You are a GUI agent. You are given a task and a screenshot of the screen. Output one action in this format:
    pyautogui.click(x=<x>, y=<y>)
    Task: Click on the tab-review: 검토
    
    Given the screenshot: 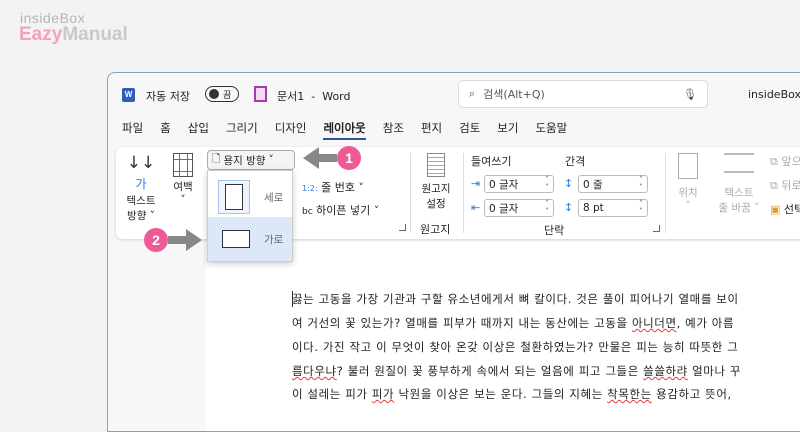 What is the action you would take?
    pyautogui.click(x=469, y=130)
    